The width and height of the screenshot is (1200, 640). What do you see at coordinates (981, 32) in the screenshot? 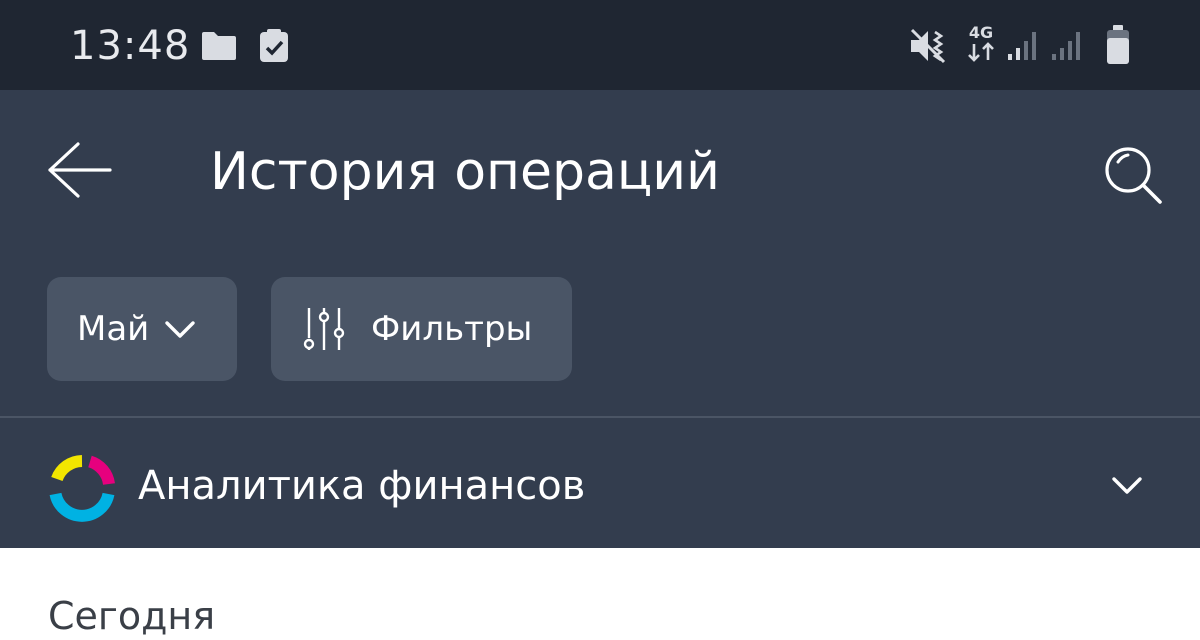
I see `network-type-label: 4G` at bounding box center [981, 32].